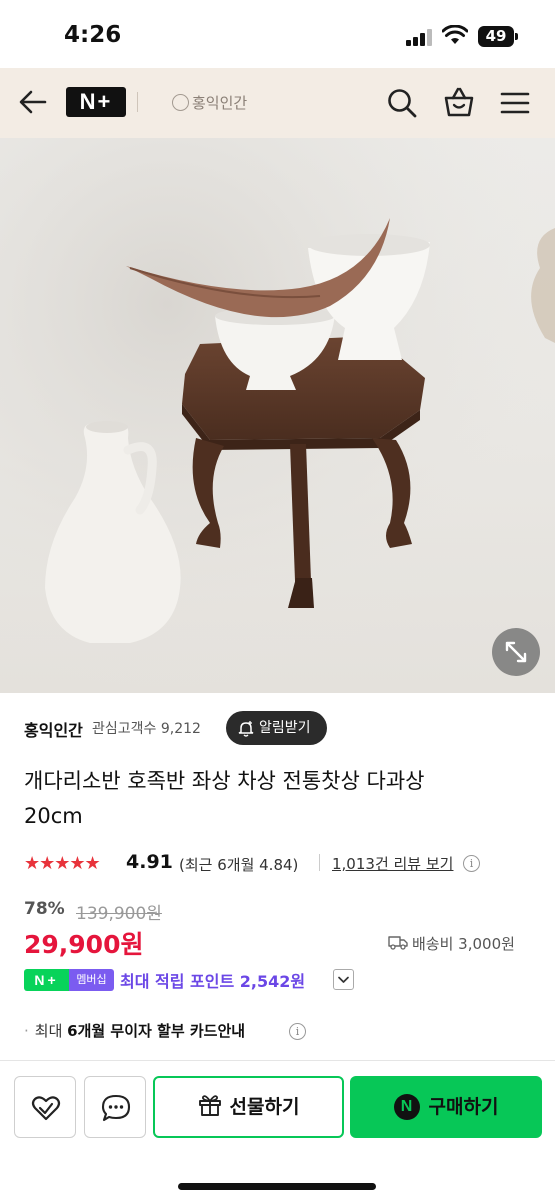 The width and height of the screenshot is (555, 1200). What do you see at coordinates (239, 865) in the screenshot?
I see `rating-recent: (최근 6개월 4.84)` at bounding box center [239, 865].